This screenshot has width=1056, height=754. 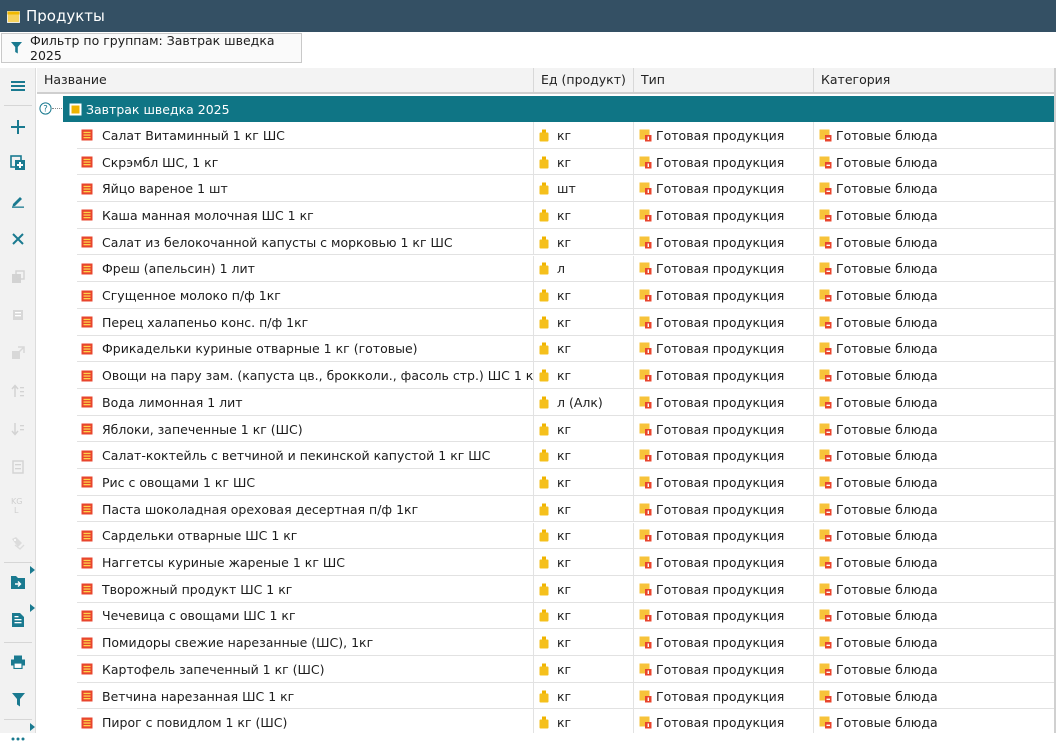 I want to click on name-cell: Вода лимонная 1 лит, so click(x=305, y=402).